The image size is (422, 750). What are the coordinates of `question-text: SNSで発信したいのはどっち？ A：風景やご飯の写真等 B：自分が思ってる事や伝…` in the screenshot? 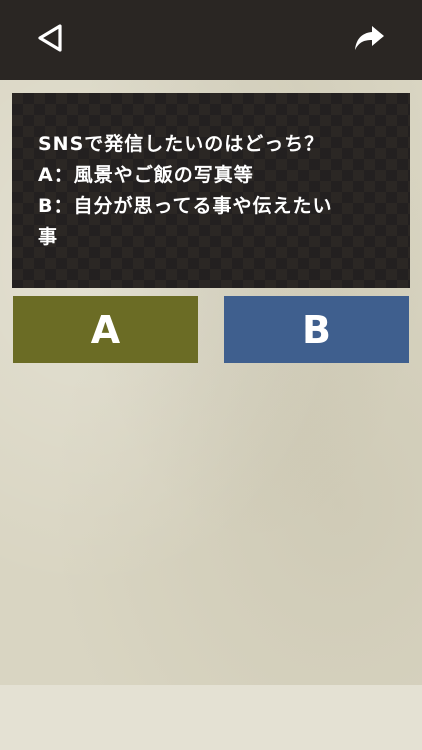 It's located at (185, 190).